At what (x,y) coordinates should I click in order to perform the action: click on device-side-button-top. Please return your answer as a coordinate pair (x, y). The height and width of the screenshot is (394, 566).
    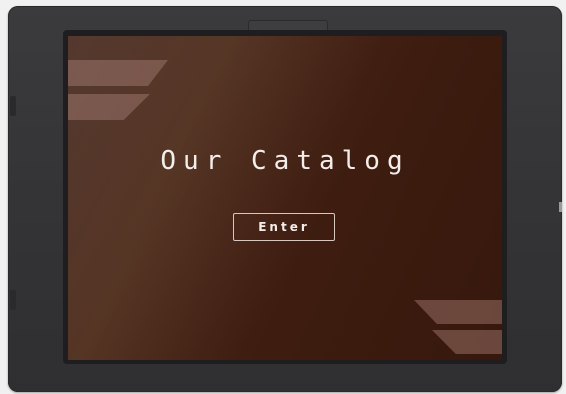
    Looking at the image, I should click on (13, 106).